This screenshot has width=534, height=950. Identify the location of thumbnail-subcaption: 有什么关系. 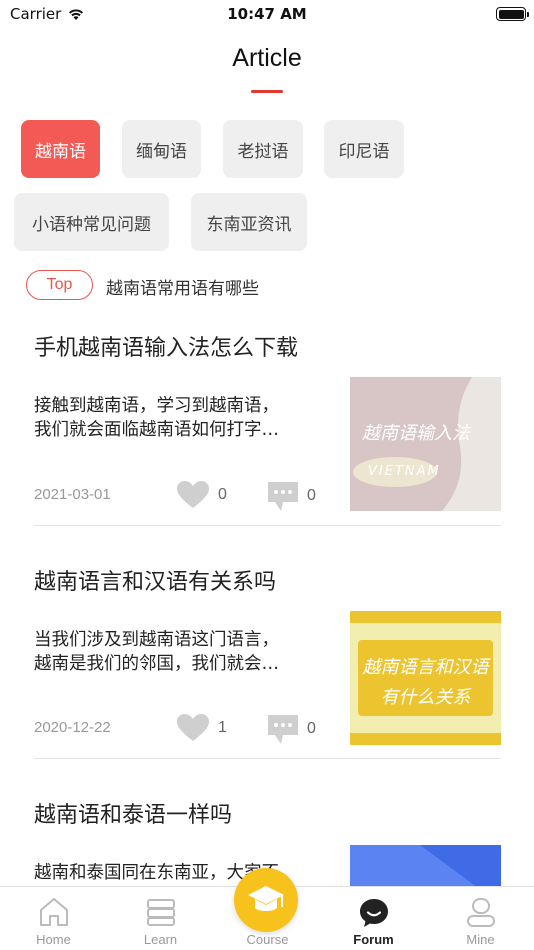
(425, 697).